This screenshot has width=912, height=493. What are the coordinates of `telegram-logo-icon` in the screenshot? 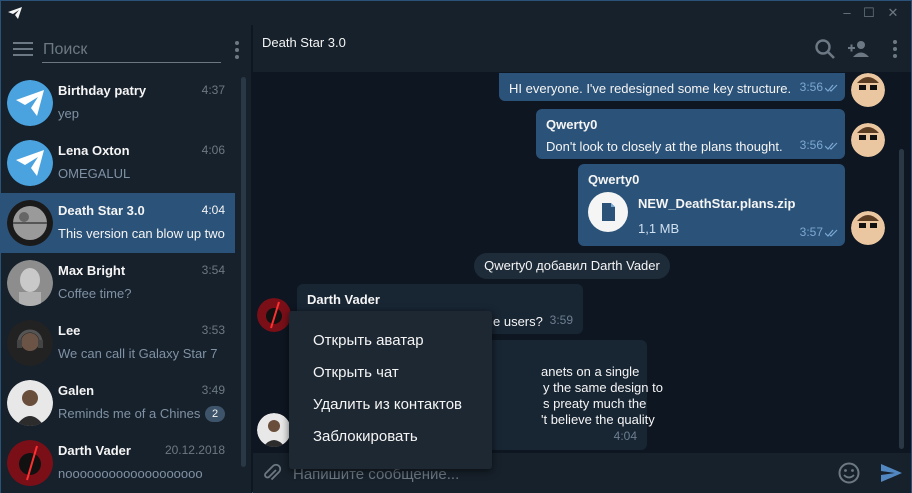 It's located at (15, 13).